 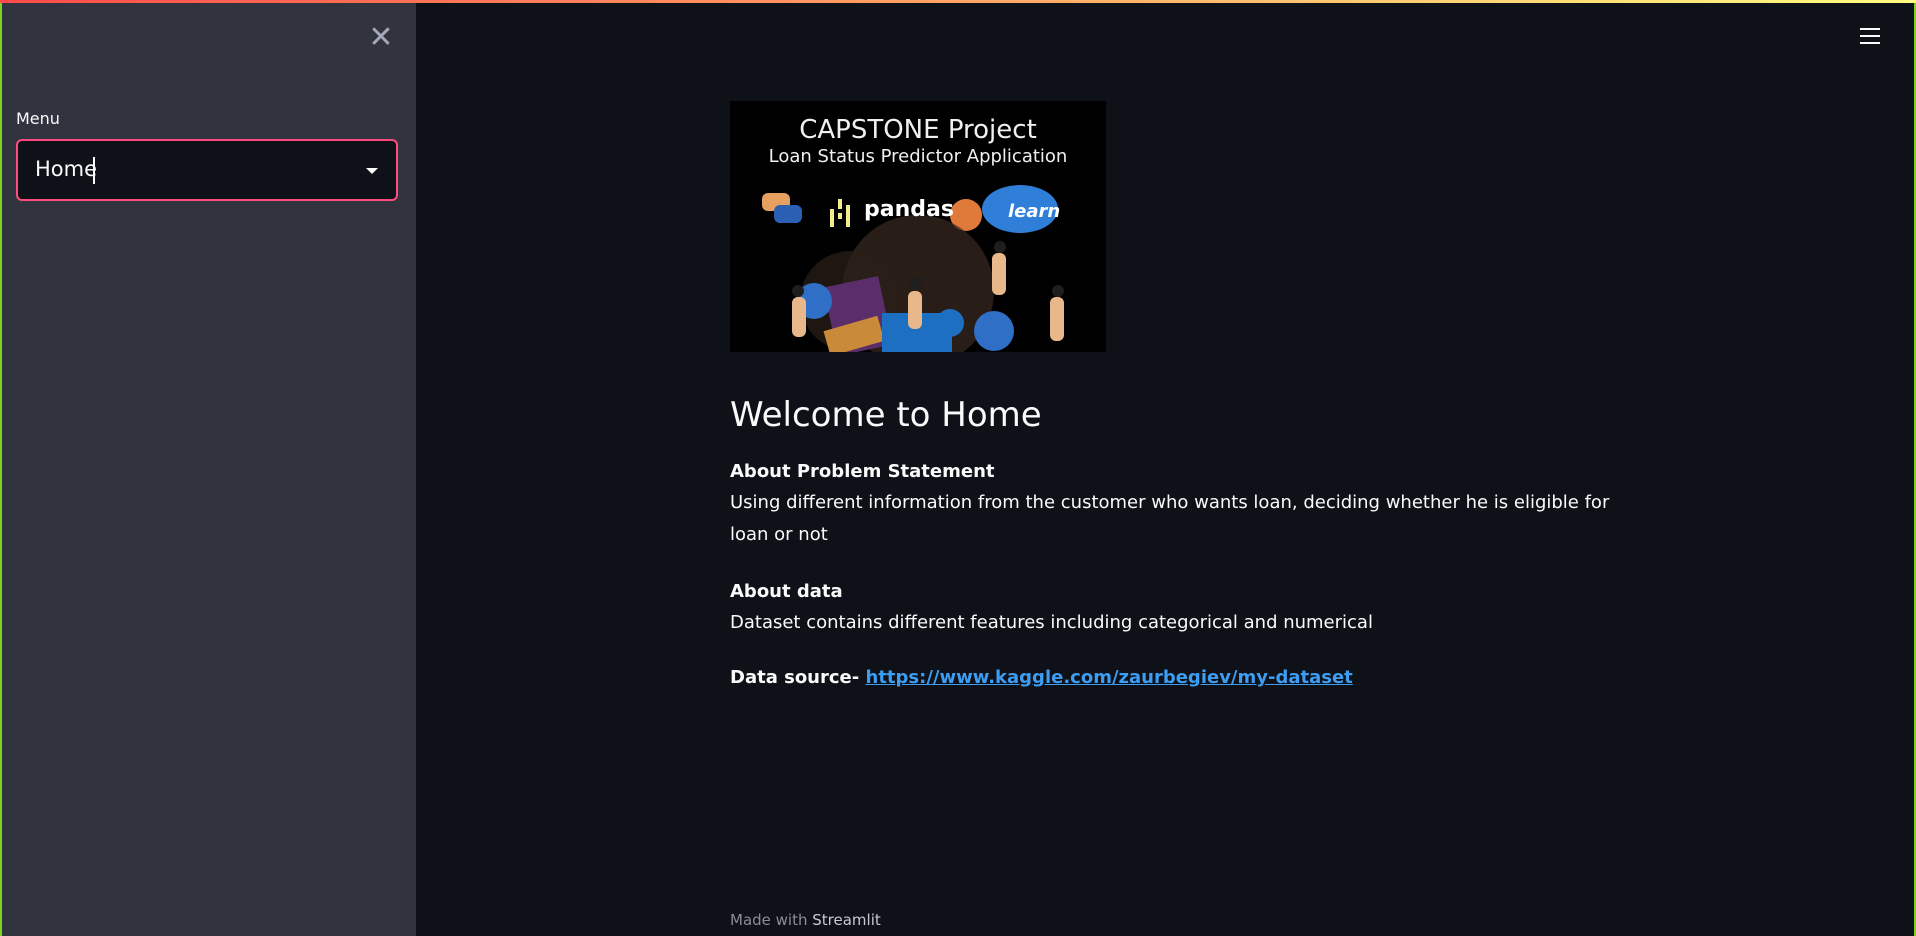 What do you see at coordinates (862, 471) in the screenshot?
I see `problem-statement-title: About Problem Statement` at bounding box center [862, 471].